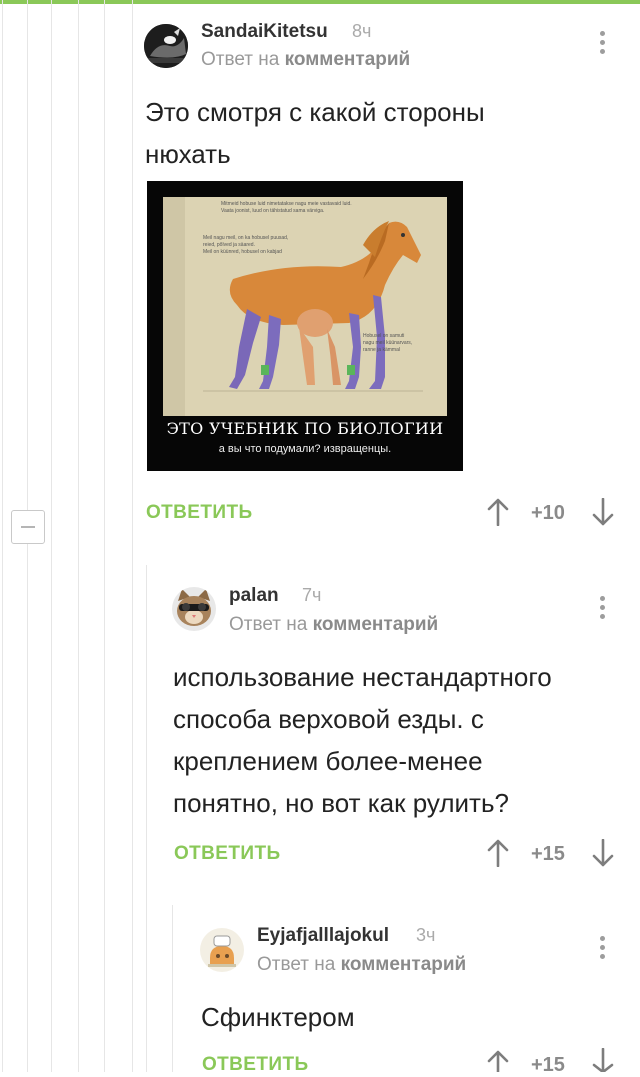 The height and width of the screenshot is (1077, 640). I want to click on reply-to-link: комментарий, so click(404, 964).